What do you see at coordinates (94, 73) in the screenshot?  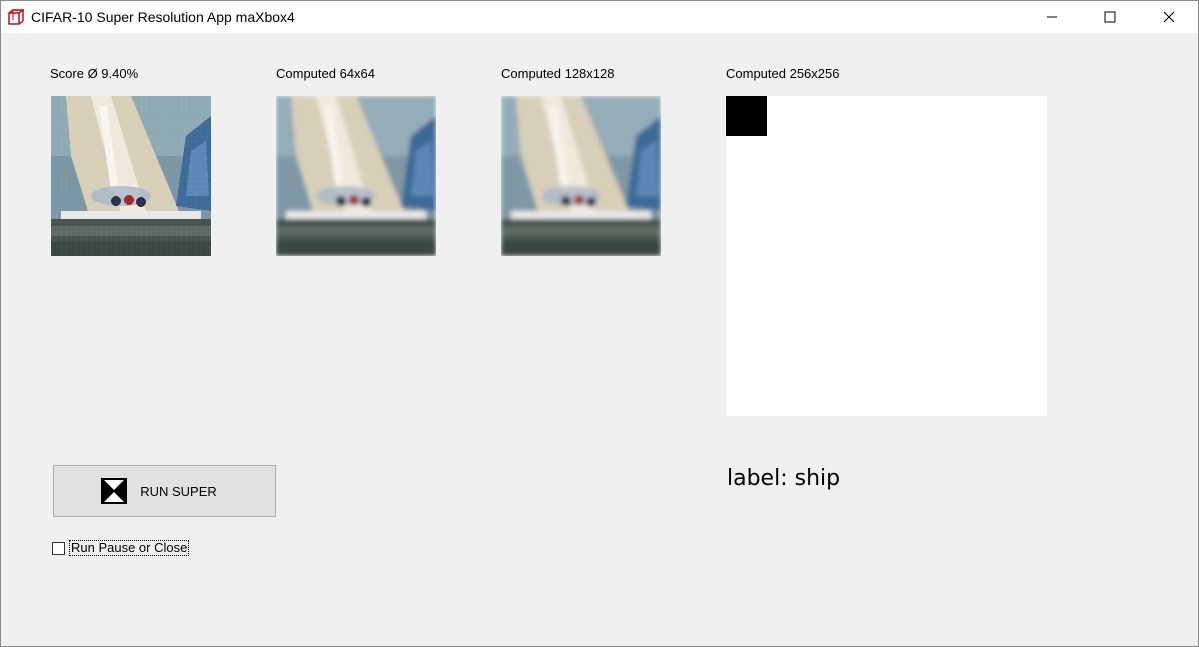 I see `score-label: Score Ø 9.40%` at bounding box center [94, 73].